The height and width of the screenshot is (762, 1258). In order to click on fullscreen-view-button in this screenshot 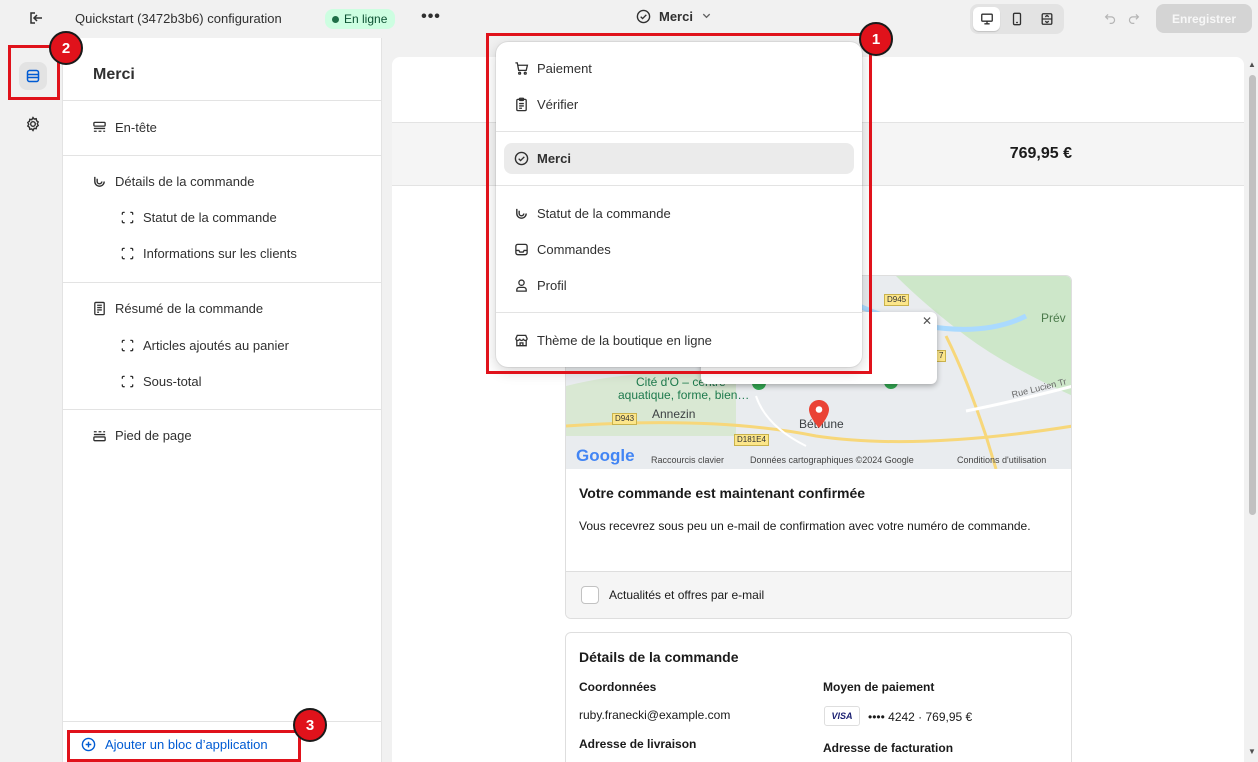, I will do `click(1047, 19)`.